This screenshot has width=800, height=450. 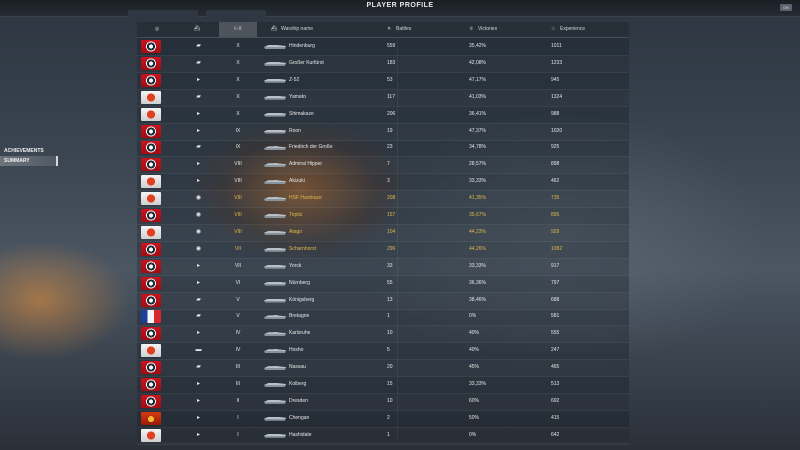 I want to click on battles-cell: 53, so click(x=390, y=79).